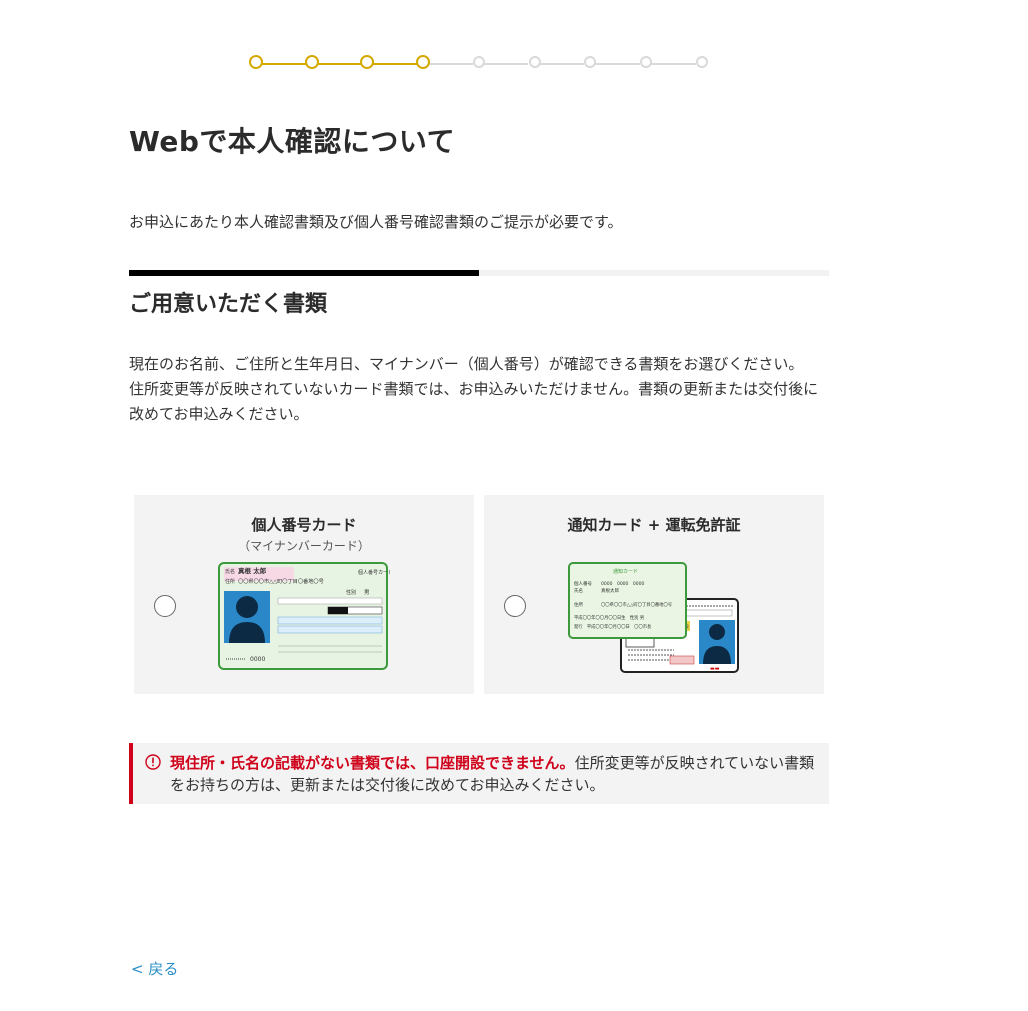  Describe the element at coordinates (292, 141) in the screenshot. I see `page-title: Webで本人確認について` at that location.